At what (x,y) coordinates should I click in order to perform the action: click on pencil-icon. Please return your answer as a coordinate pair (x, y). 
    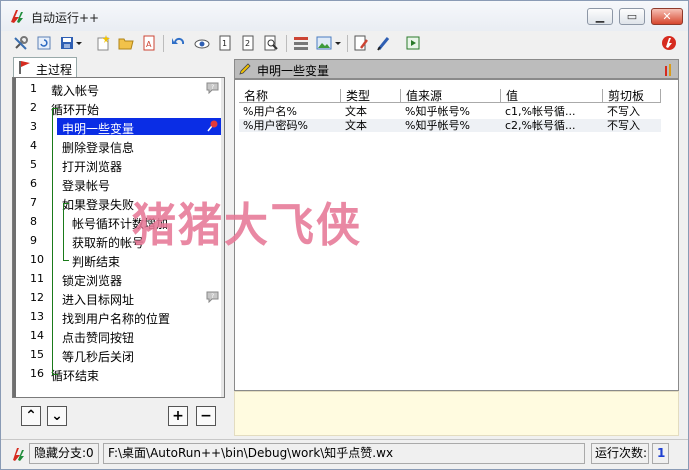
    Looking at the image, I should click on (245, 69).